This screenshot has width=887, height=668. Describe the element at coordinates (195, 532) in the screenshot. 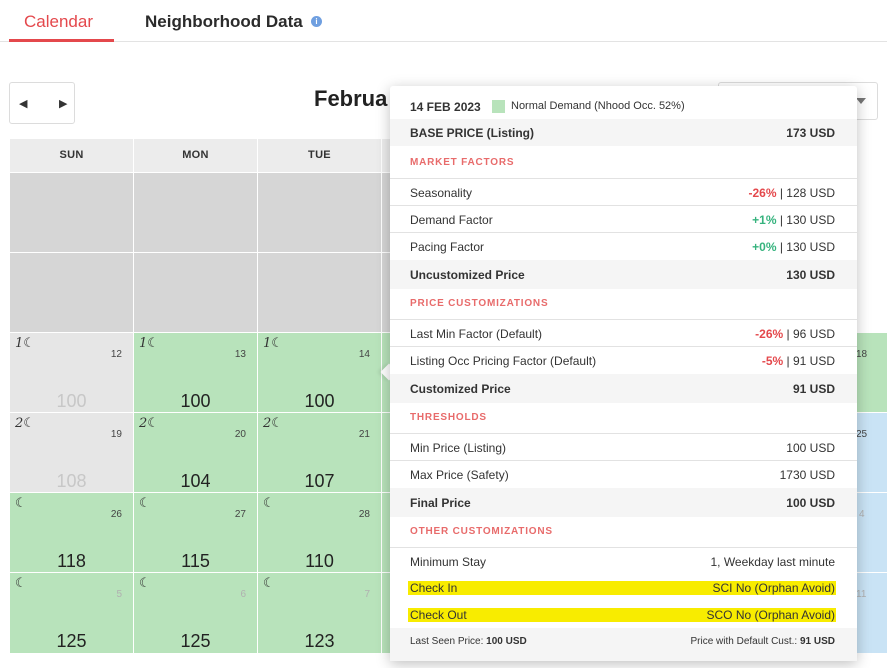

I see `calendar-cell: ☾ 27 115` at that location.